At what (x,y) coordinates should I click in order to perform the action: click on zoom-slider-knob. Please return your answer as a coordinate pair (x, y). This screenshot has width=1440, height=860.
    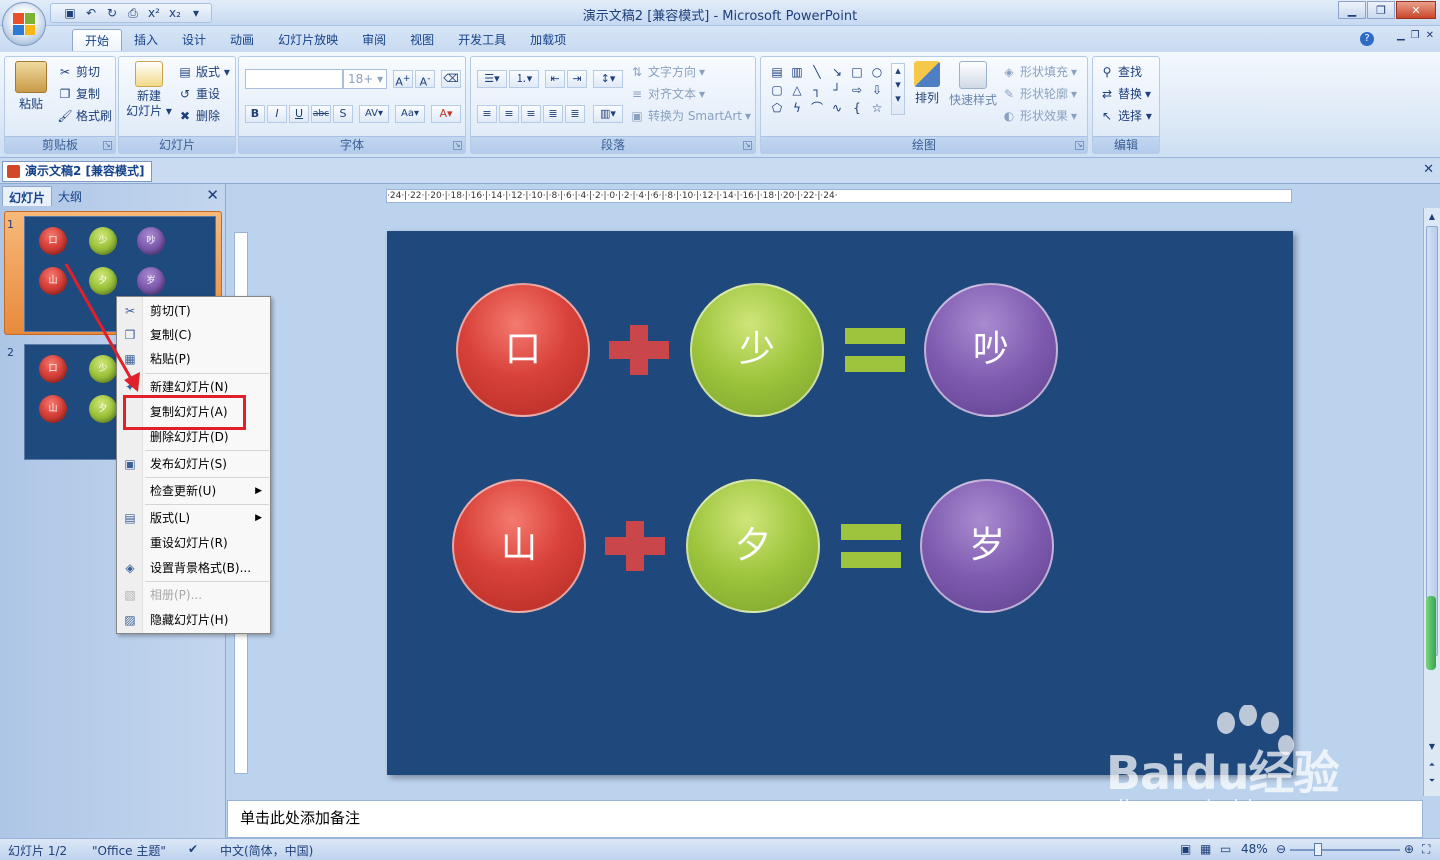
    Looking at the image, I should click on (1318, 849).